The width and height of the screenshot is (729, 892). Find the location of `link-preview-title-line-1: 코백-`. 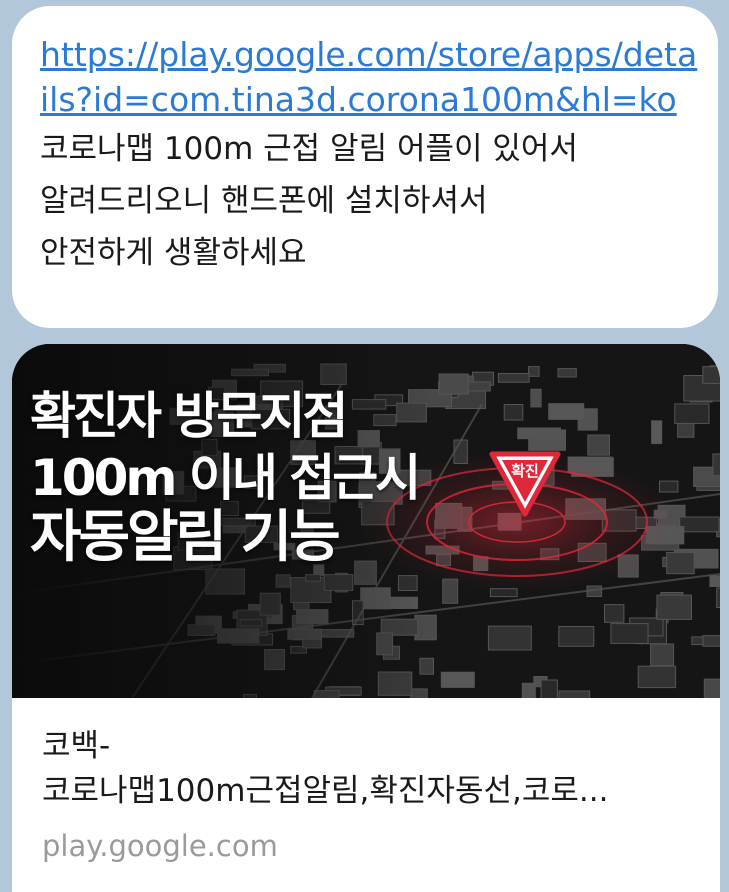

link-preview-title-line-1: 코백- is located at coordinates (76, 746).